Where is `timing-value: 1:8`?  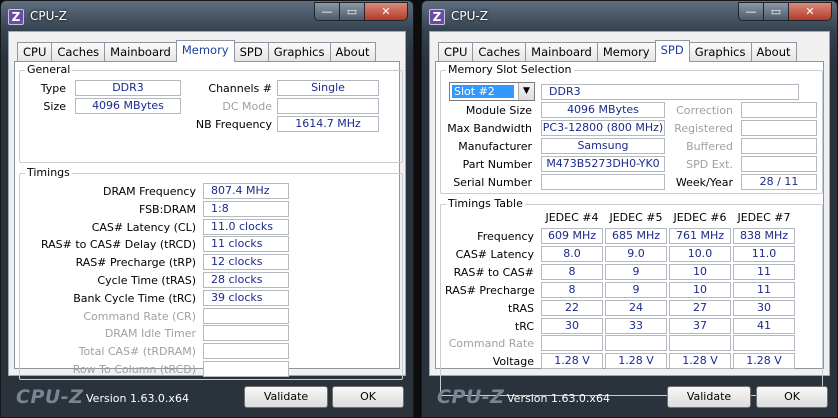 timing-value: 1:8 is located at coordinates (246, 208).